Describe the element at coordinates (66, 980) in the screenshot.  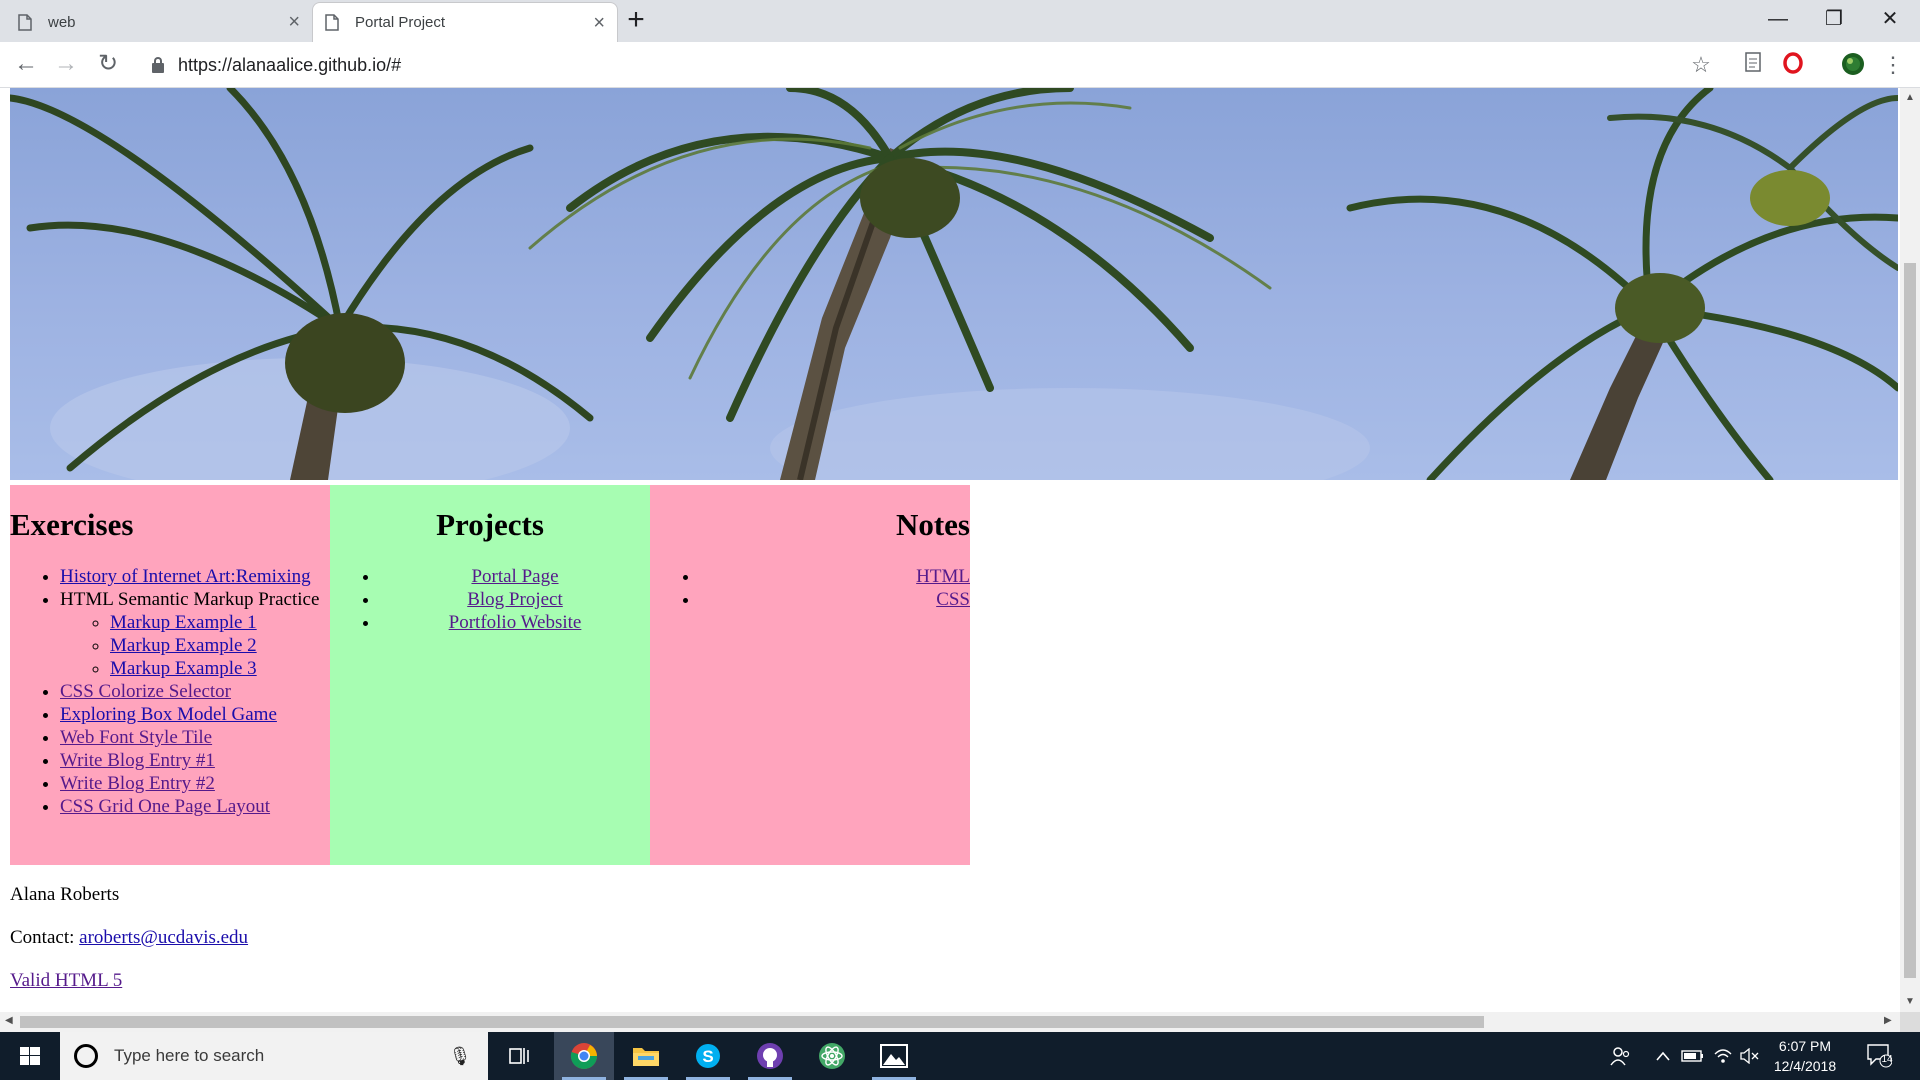
I see `valid-html5-link: Valid HTML 5` at that location.